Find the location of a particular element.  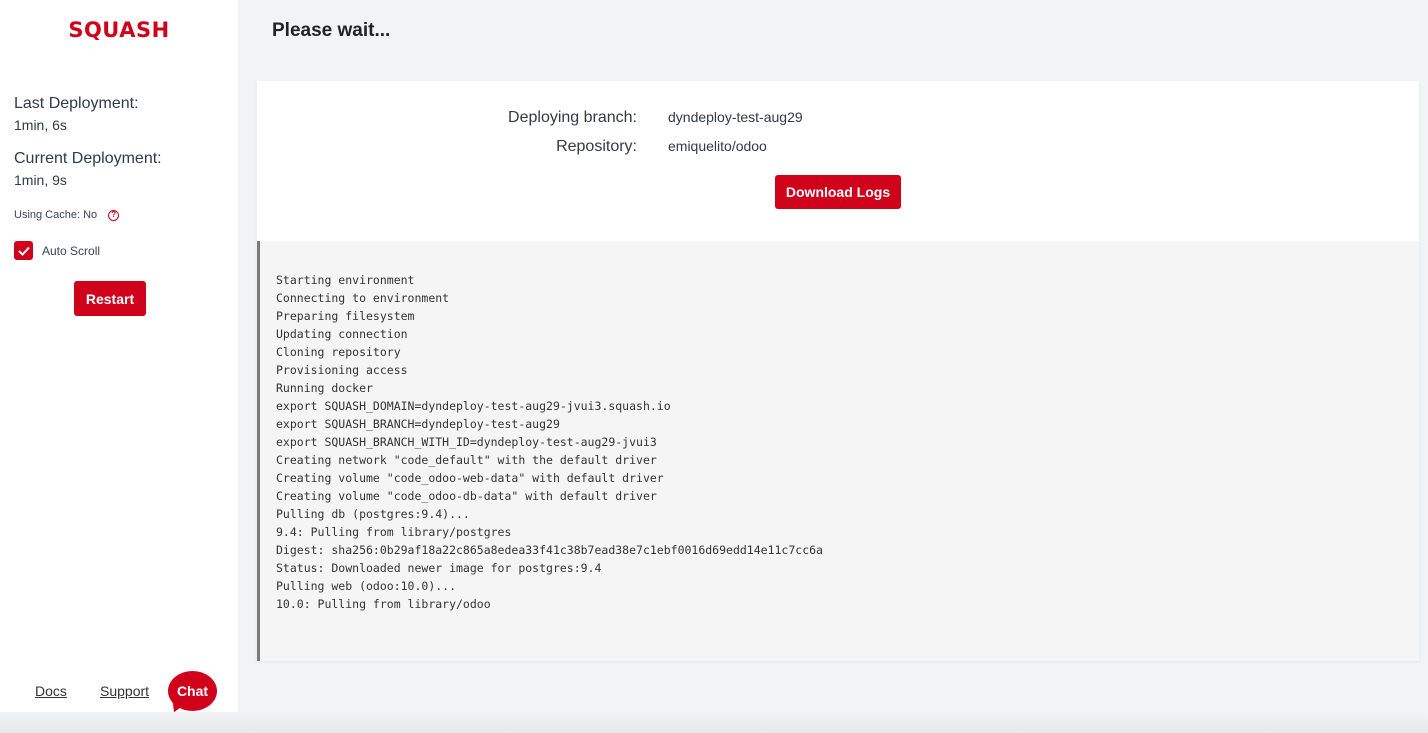

checkmark-icon is located at coordinates (23, 251).